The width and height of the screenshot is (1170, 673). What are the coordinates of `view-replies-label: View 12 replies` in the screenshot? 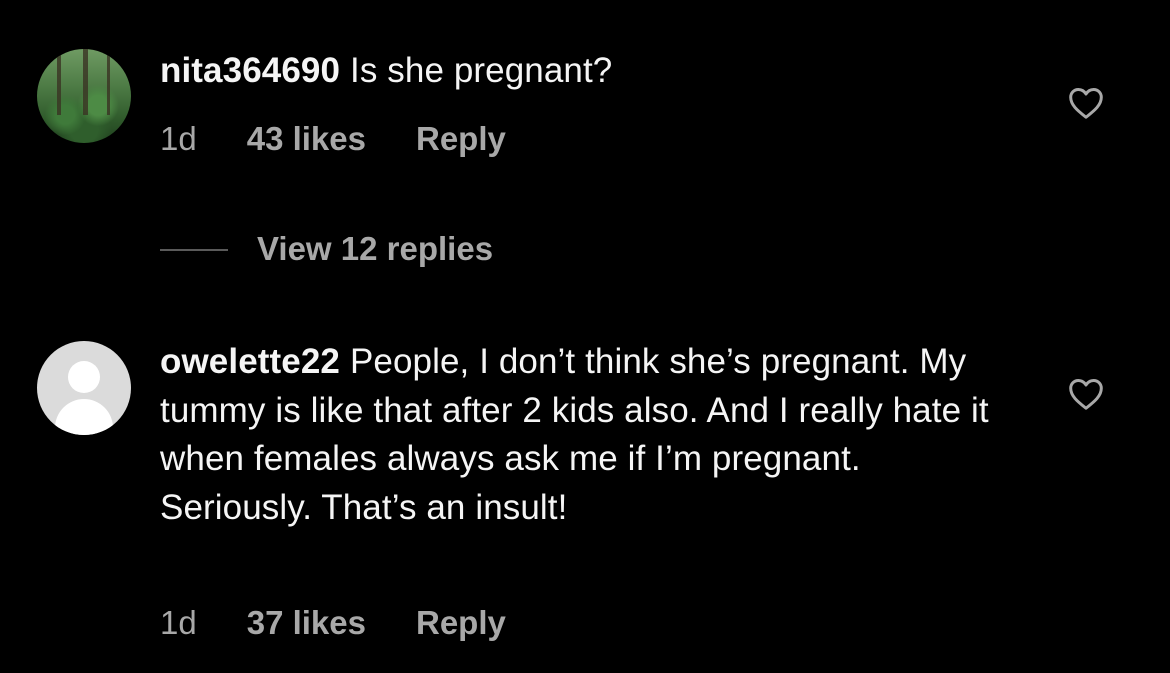 It's located at (375, 249).